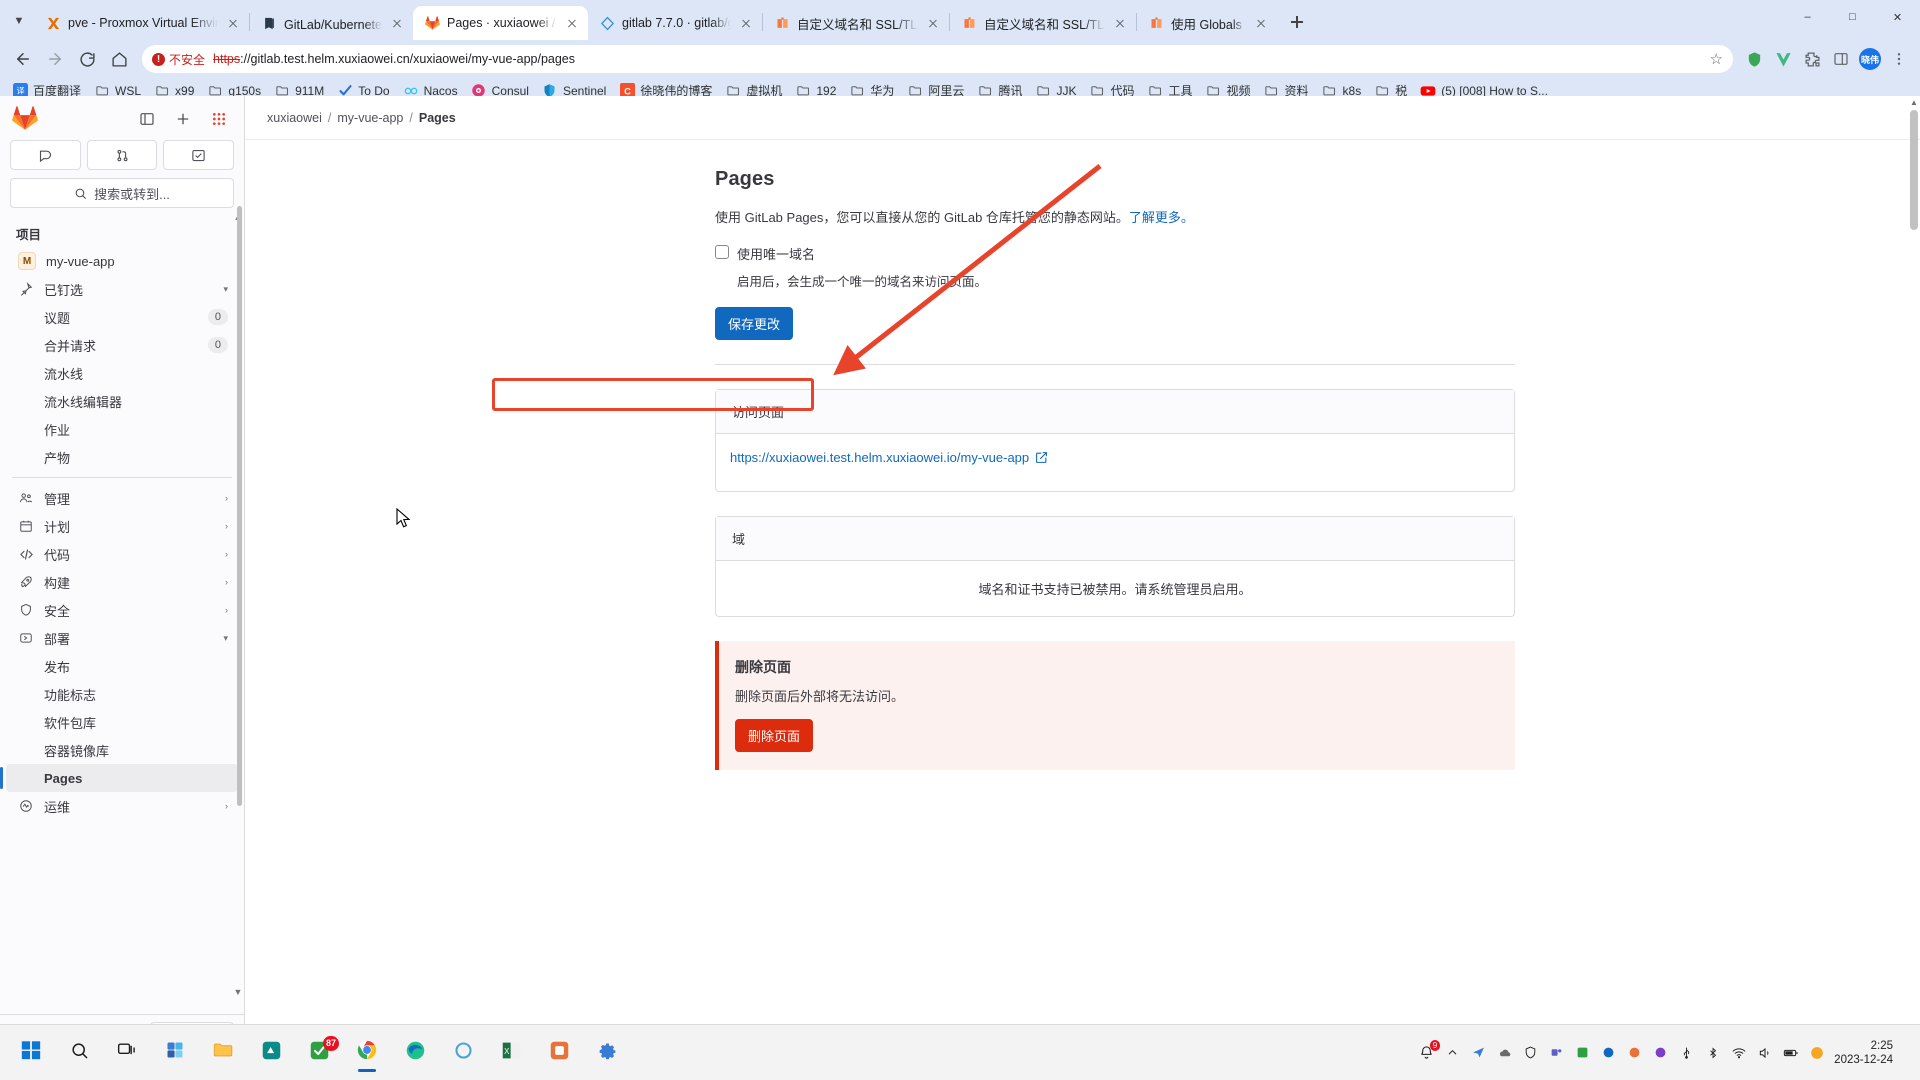  I want to click on sidebar-item-容器镜像库: 容器镜像库, so click(122, 750).